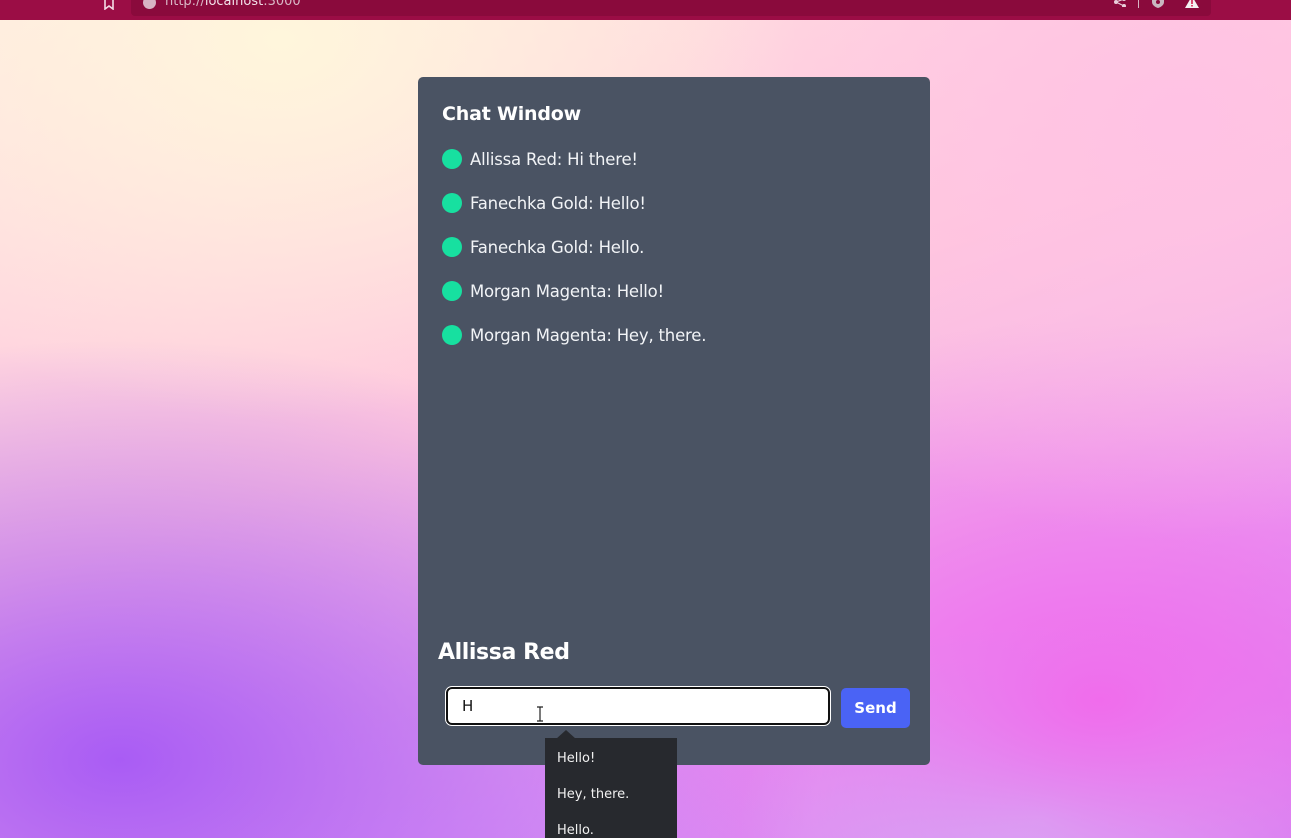 The width and height of the screenshot is (1291, 838). I want to click on alert-icon, so click(1192, 4).